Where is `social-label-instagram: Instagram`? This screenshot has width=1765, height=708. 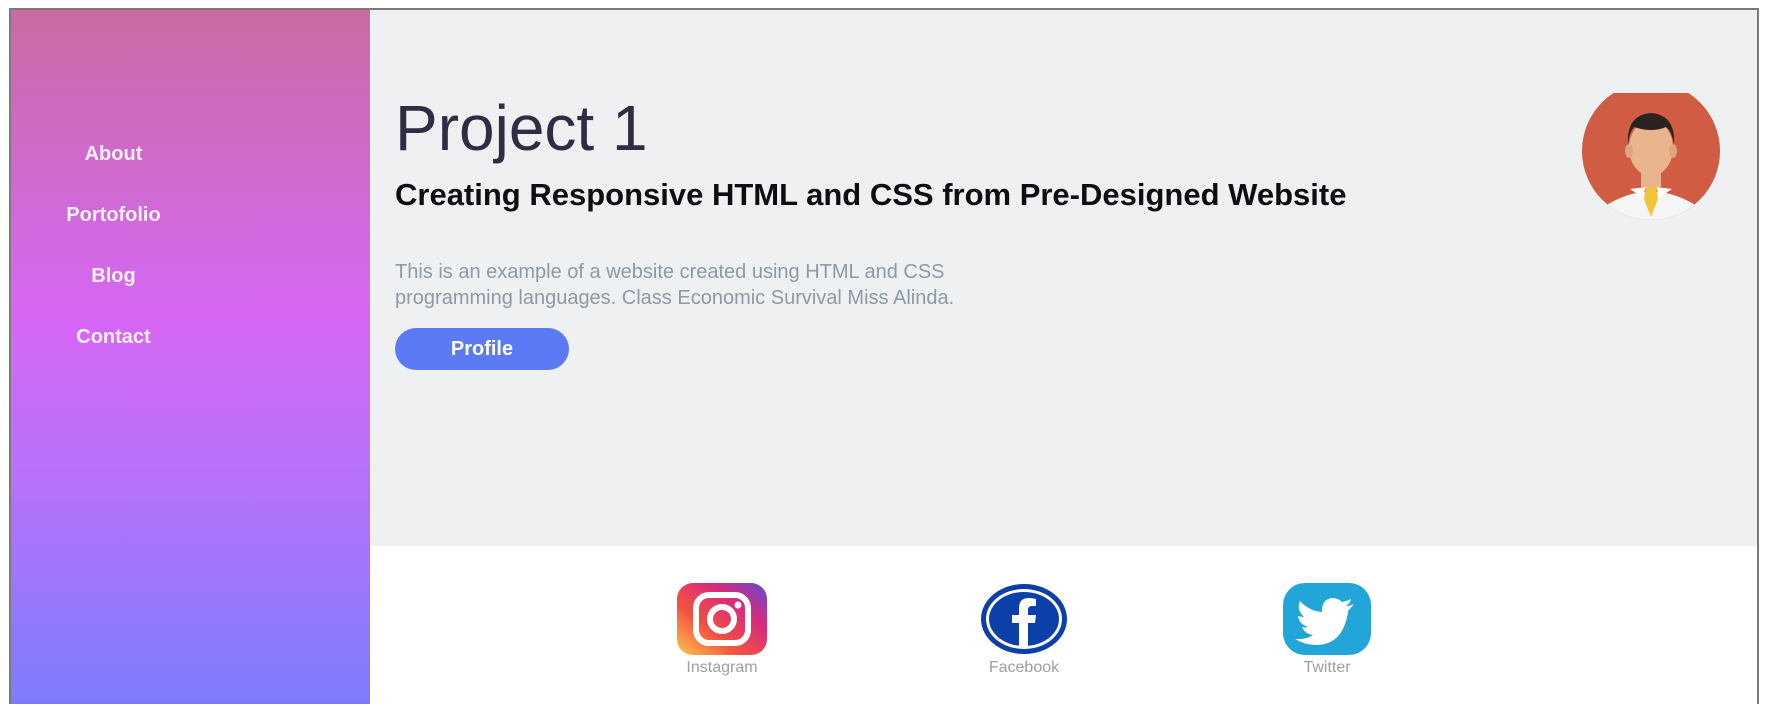
social-label-instagram: Instagram is located at coordinates (722, 667).